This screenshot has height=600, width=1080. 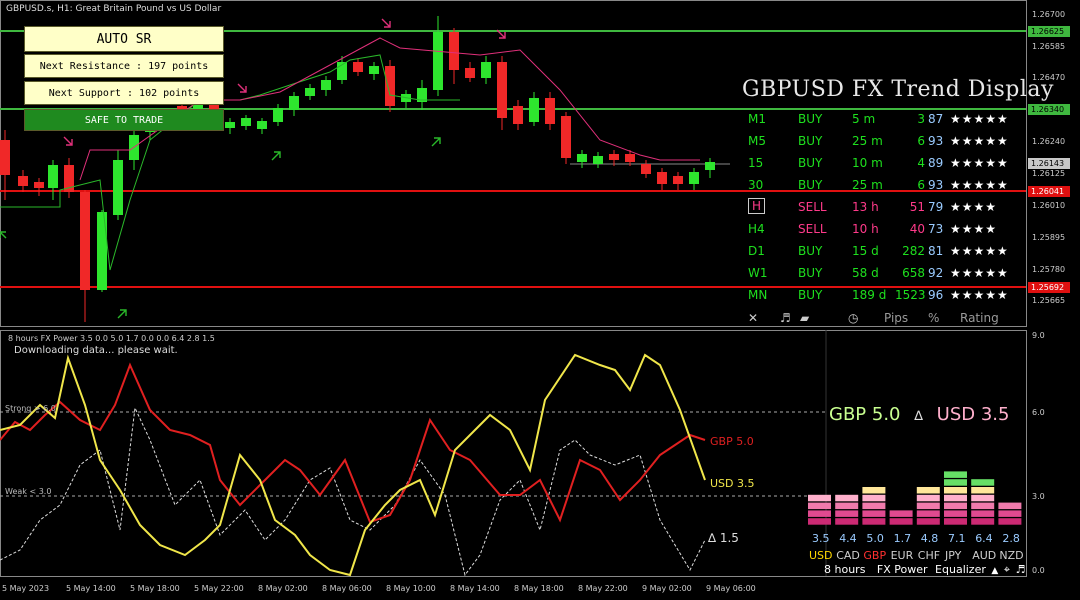 I want to click on equalizer-value: 5.0, so click(x=875, y=538).